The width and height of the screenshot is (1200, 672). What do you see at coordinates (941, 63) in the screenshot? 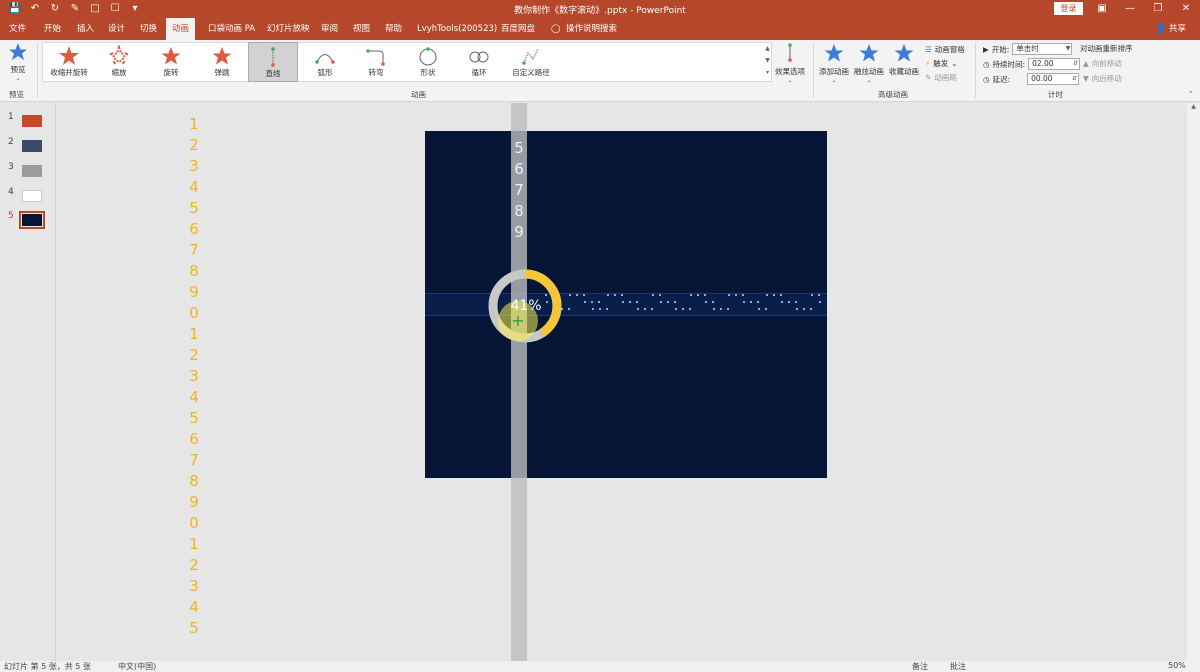
I see `trigger-button: ⚡ 触发 ⌄` at bounding box center [941, 63].